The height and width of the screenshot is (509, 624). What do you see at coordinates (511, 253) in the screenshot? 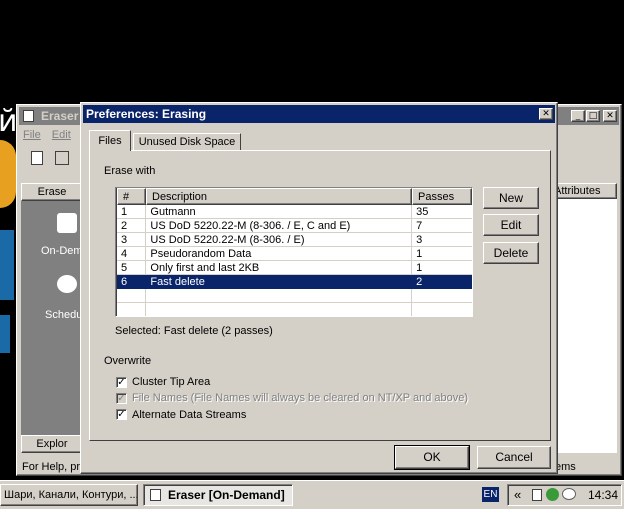
I see `delete-method-button: Delete` at bounding box center [511, 253].